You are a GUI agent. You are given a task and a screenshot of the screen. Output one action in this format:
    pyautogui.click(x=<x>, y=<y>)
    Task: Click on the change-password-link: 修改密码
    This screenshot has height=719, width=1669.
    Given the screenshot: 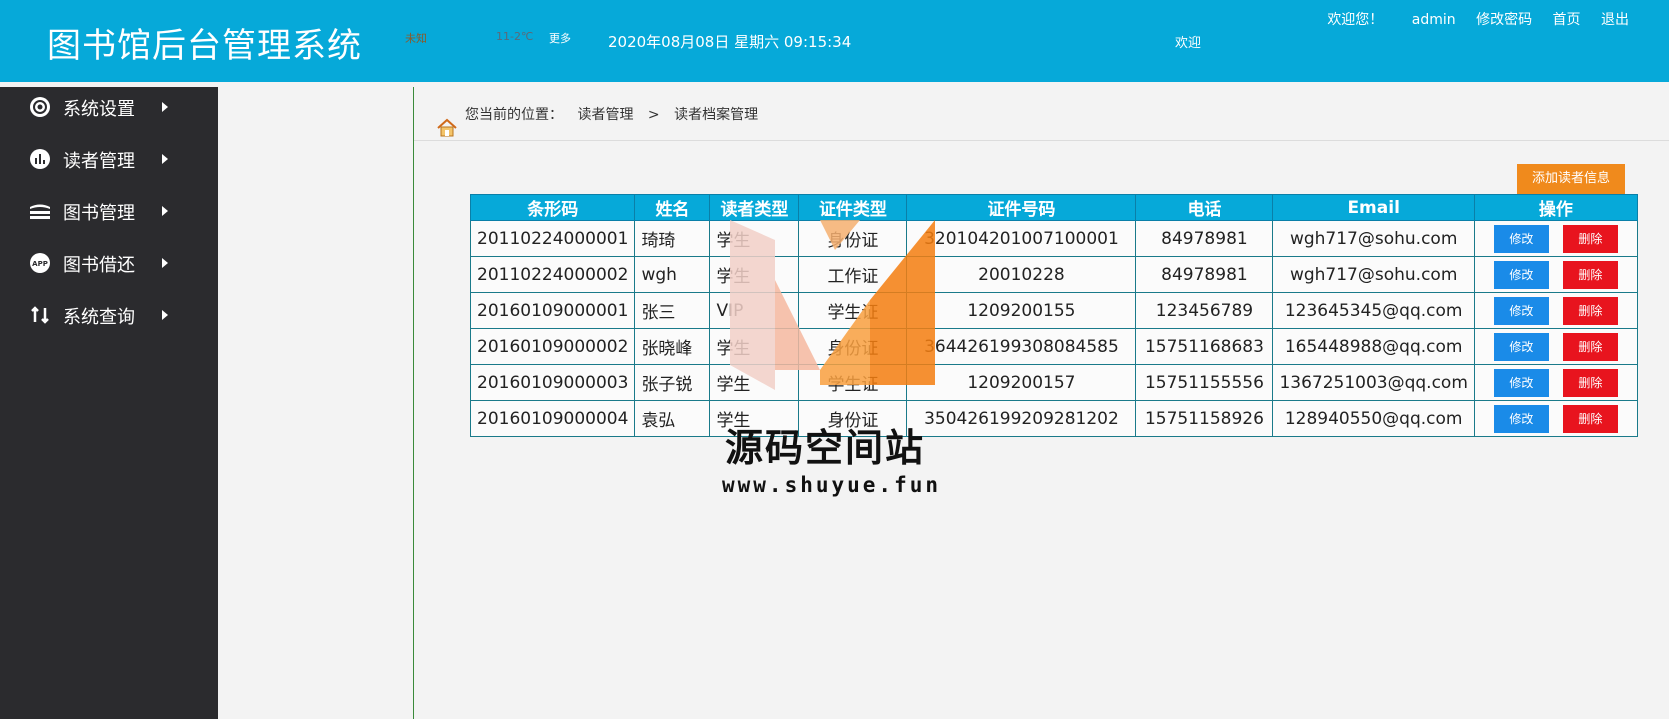 What is the action you would take?
    pyautogui.click(x=1504, y=20)
    